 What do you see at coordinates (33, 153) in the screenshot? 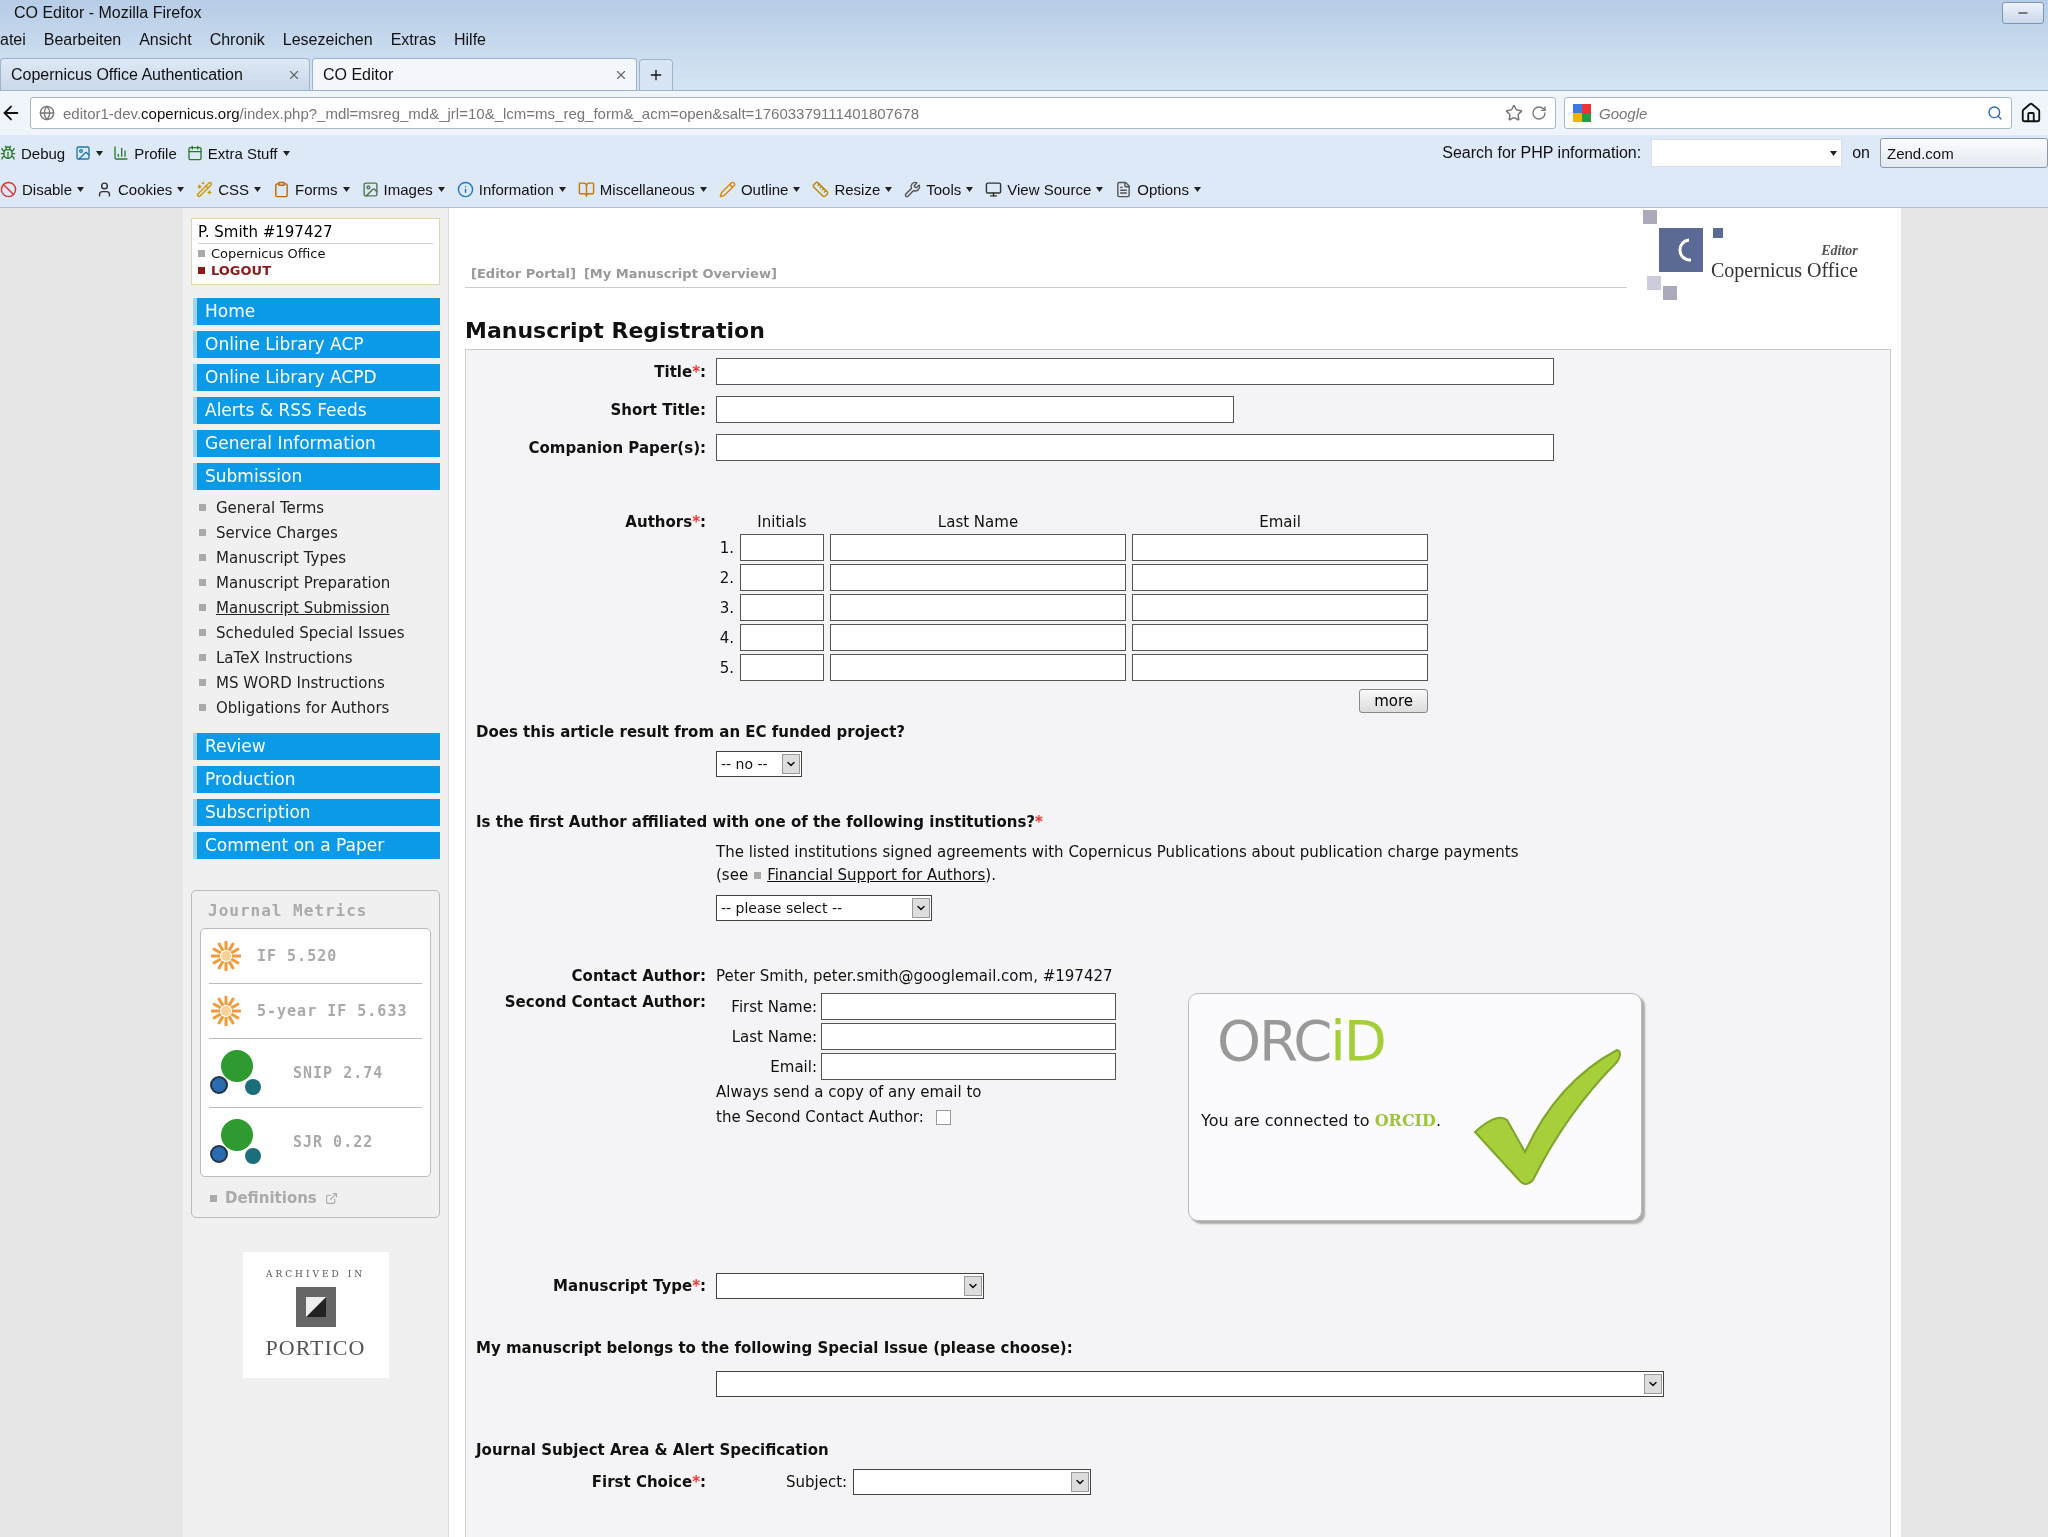
I see `toolbar-button: Debug` at bounding box center [33, 153].